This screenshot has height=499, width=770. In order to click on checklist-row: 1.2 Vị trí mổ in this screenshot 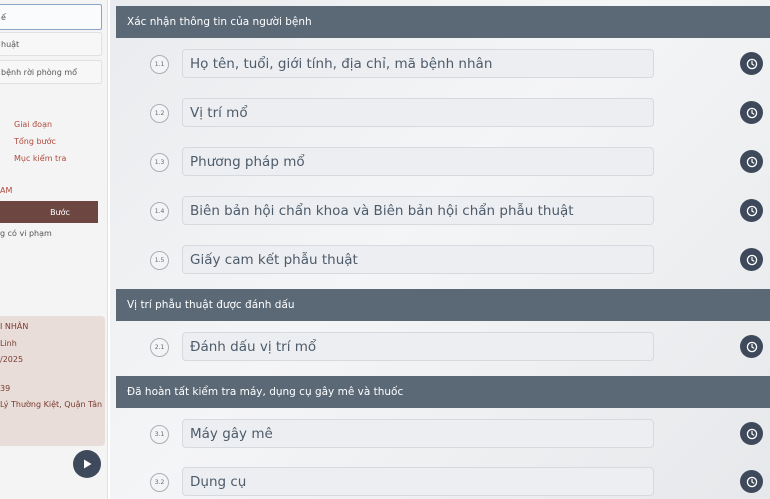, I will do `click(440, 113)`.